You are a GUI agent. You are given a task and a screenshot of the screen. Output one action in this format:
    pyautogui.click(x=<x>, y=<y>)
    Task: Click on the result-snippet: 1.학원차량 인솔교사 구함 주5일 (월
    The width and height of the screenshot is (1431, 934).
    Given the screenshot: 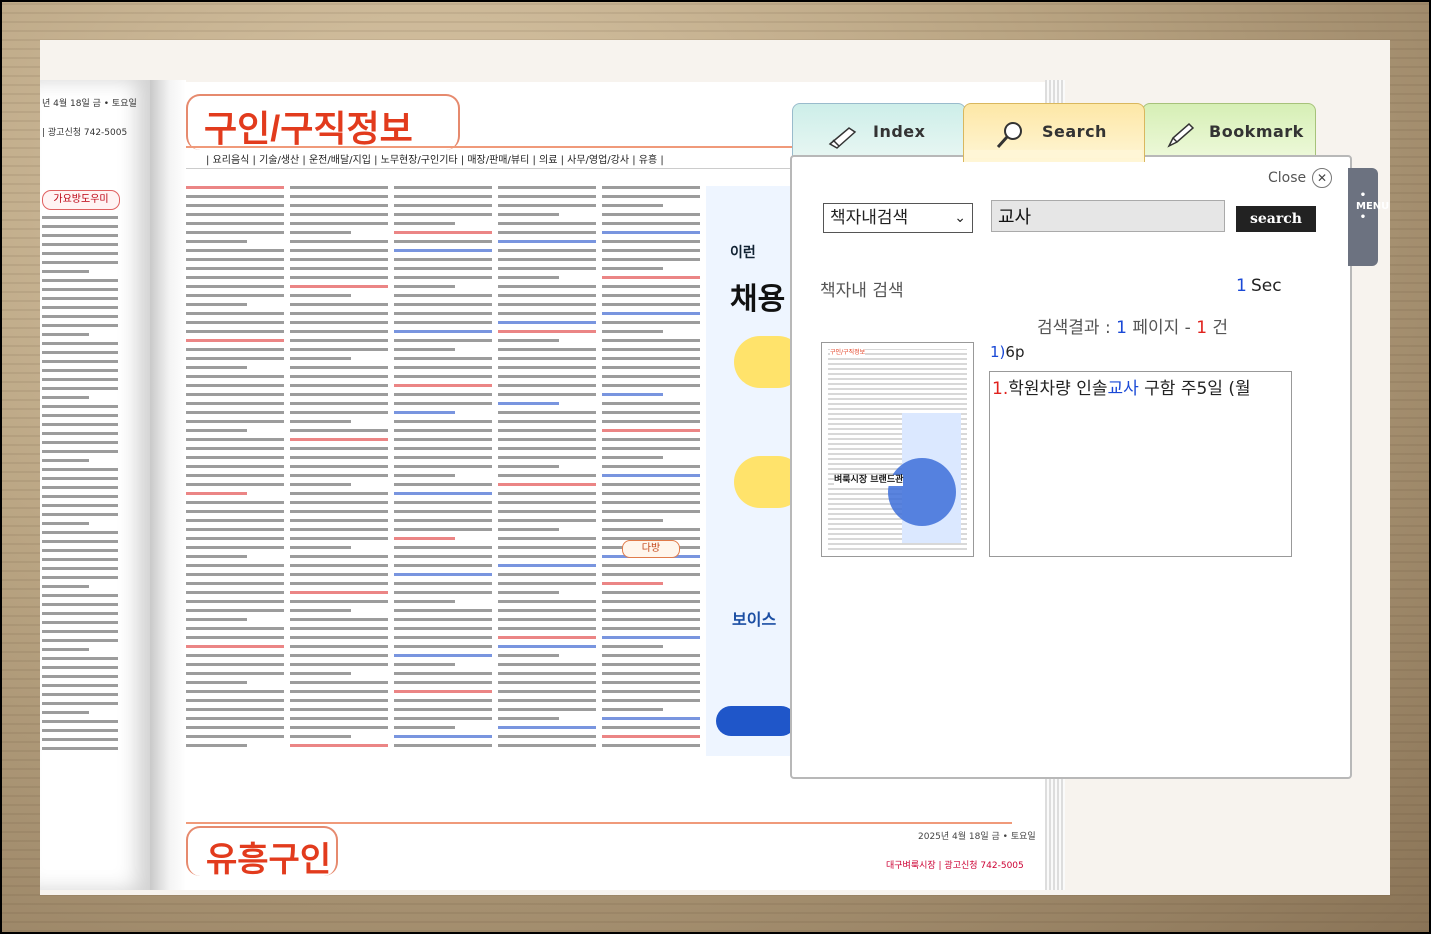 What is the action you would take?
    pyautogui.click(x=1121, y=386)
    